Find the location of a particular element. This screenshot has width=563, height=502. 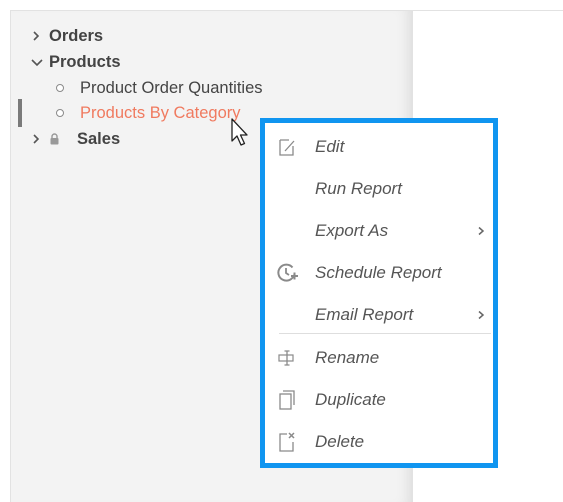

menu-item-rename: Rename is located at coordinates (379, 358).